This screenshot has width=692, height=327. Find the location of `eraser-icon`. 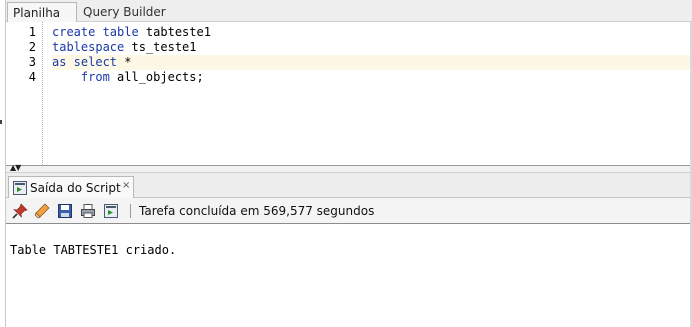

eraser-icon is located at coordinates (42, 211).